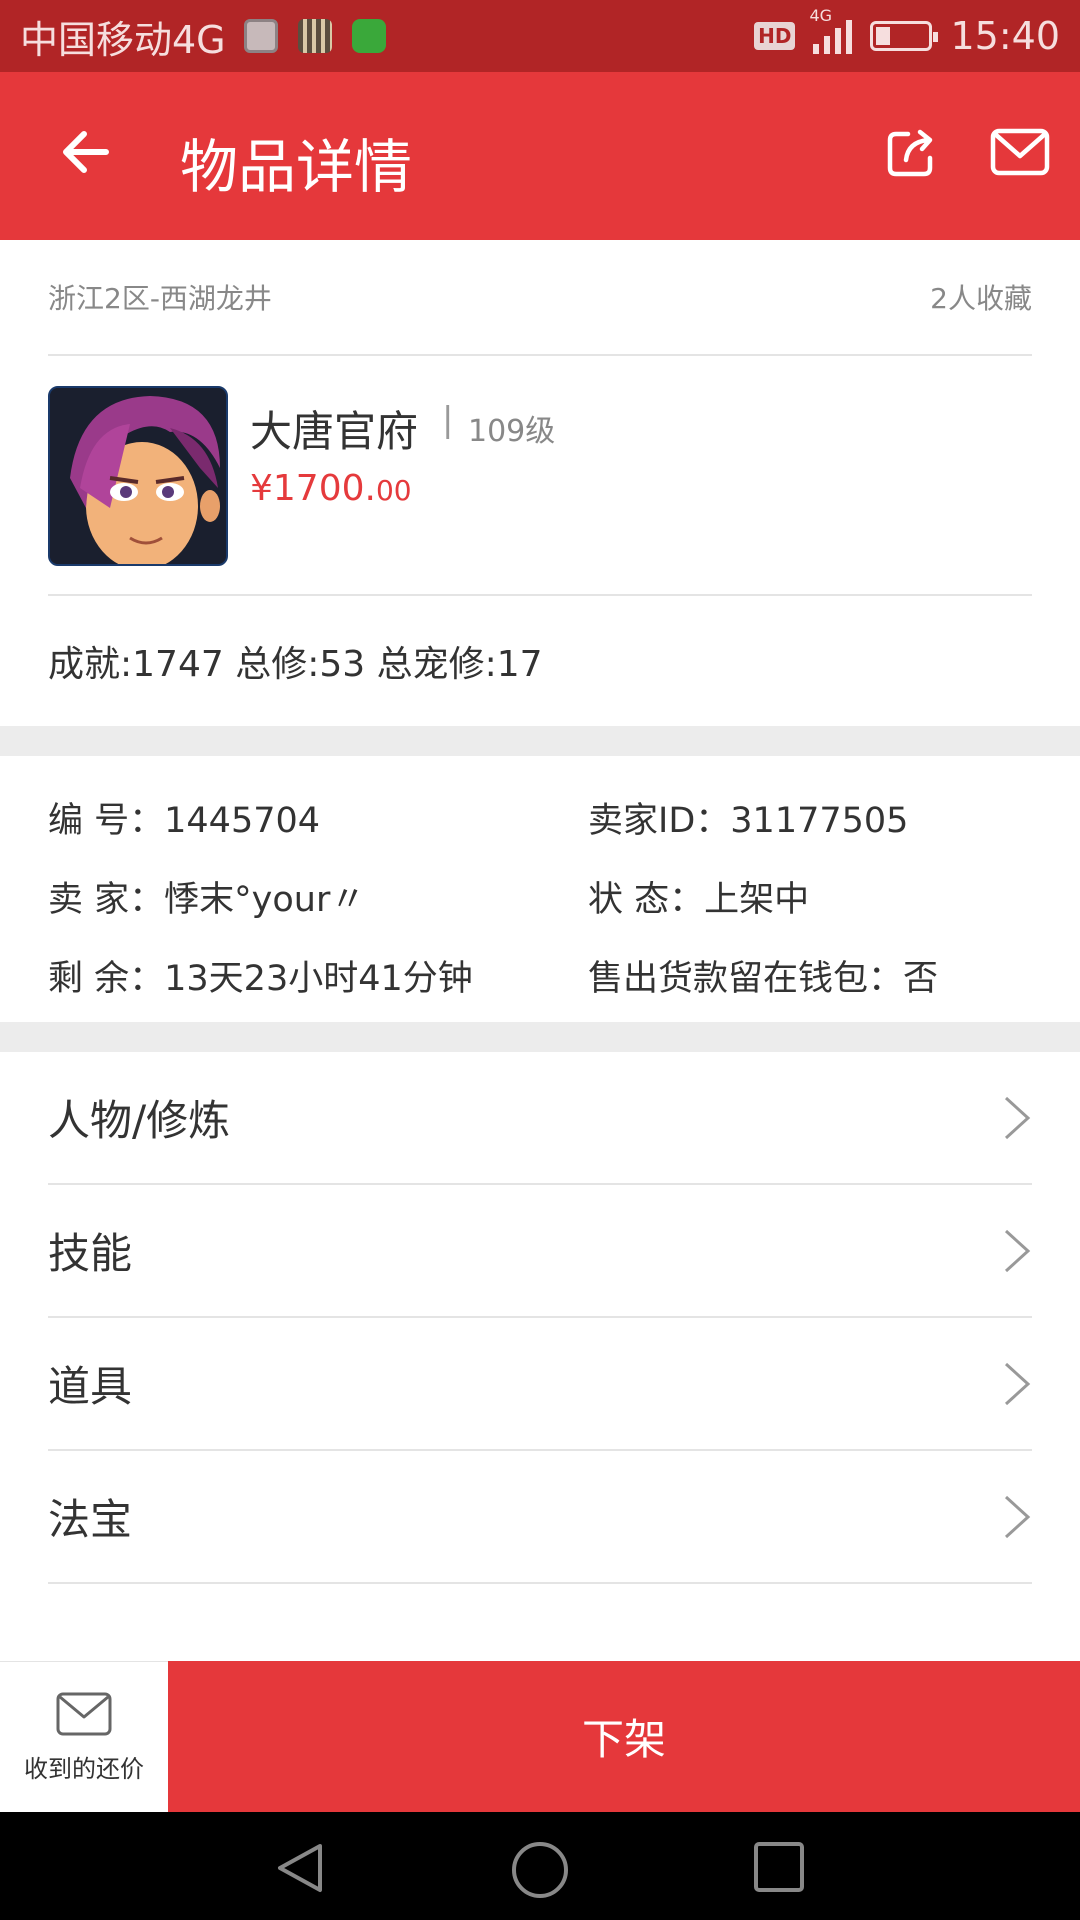 The image size is (1080, 1920). I want to click on character-level: 109级, so click(512, 431).